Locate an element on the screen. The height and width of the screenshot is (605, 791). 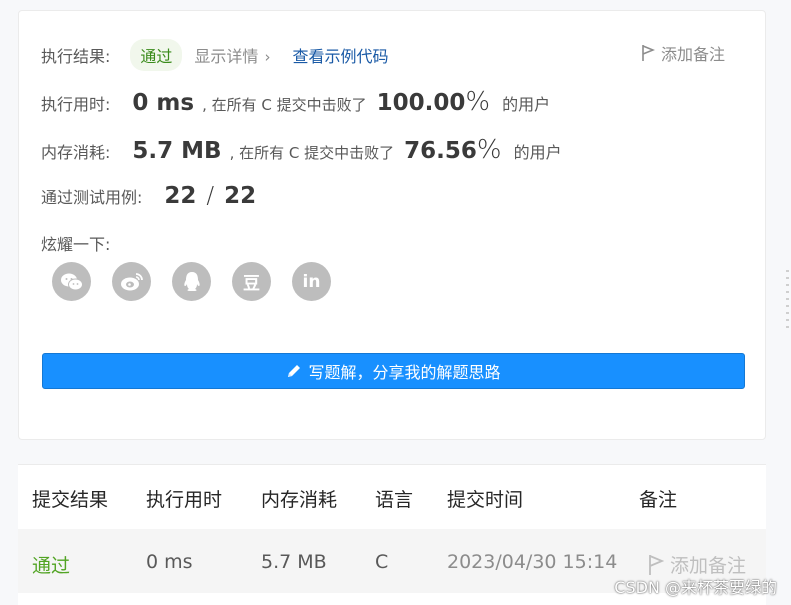
runtime-beat-text: , 在所有 C 提交中击败了 is located at coordinates (284, 105).